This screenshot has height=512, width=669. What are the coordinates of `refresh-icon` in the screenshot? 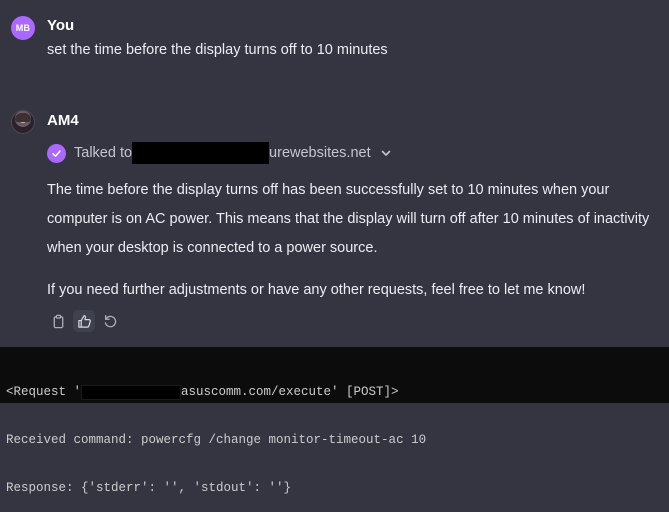 It's located at (110, 320).